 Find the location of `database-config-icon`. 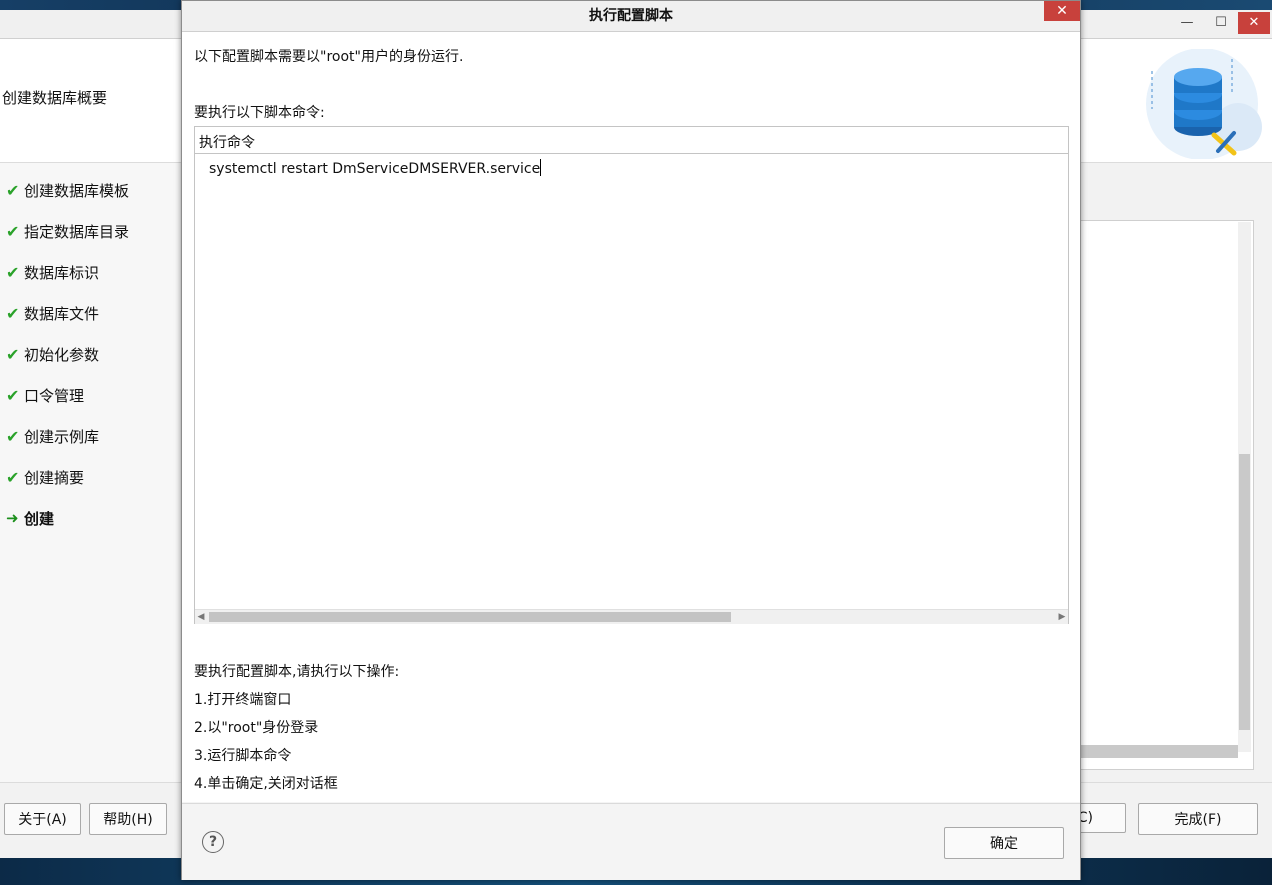

database-config-icon is located at coordinates (1204, 104).